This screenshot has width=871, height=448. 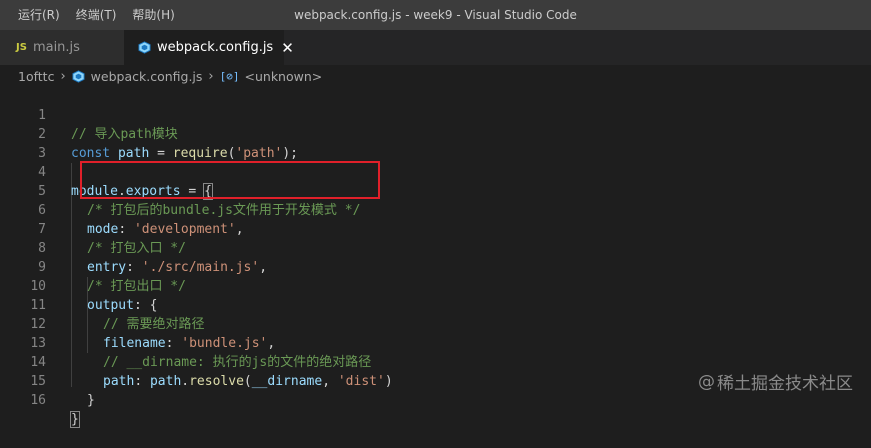 I want to click on code-line: 7 /* 打包入口 */, so click(x=435, y=228).